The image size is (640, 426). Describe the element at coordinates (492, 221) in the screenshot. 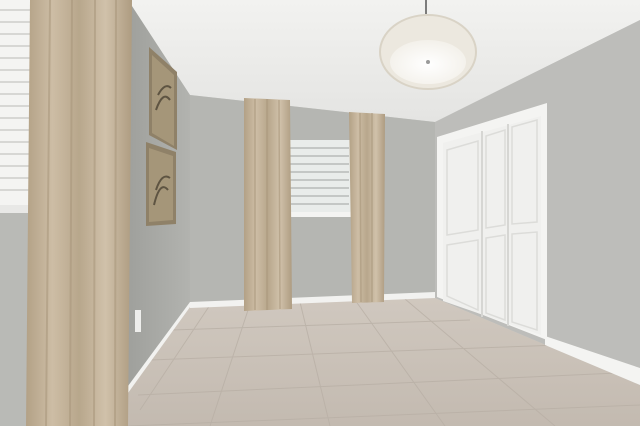

I see `closet-door` at that location.